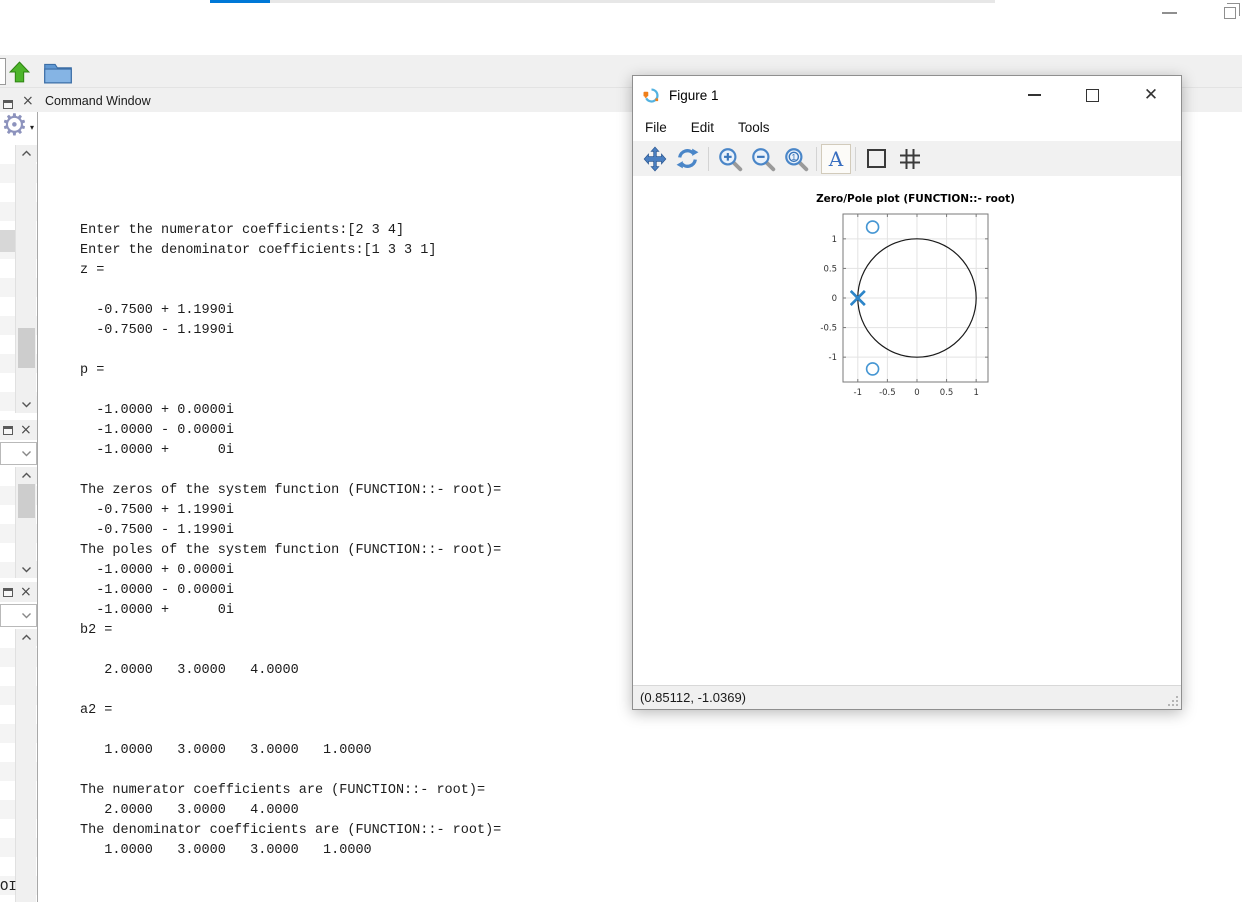 Image resolution: width=1242 pixels, height=902 pixels. I want to click on menu-file: File, so click(656, 127).